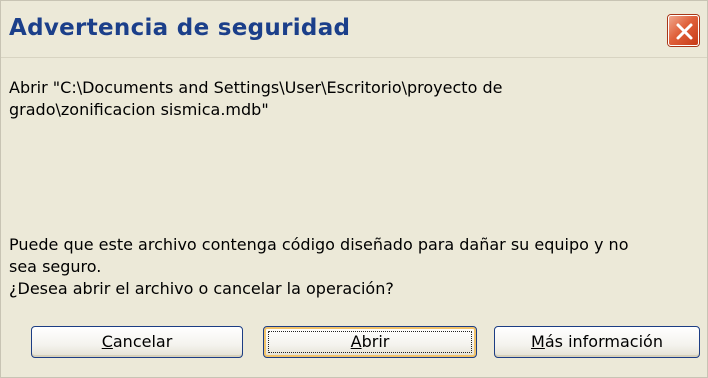 The image size is (708, 378). I want to click on dialog-title: Advertencia de seguridad, so click(180, 28).